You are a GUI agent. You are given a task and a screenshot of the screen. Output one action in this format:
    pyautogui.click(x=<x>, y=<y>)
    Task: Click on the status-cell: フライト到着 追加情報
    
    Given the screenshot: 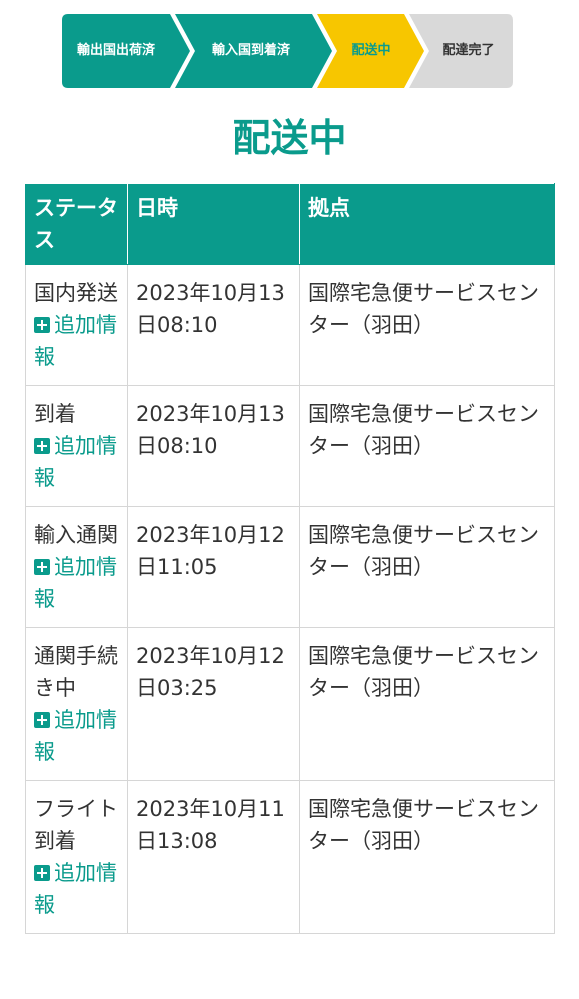 What is the action you would take?
    pyautogui.click(x=76, y=857)
    